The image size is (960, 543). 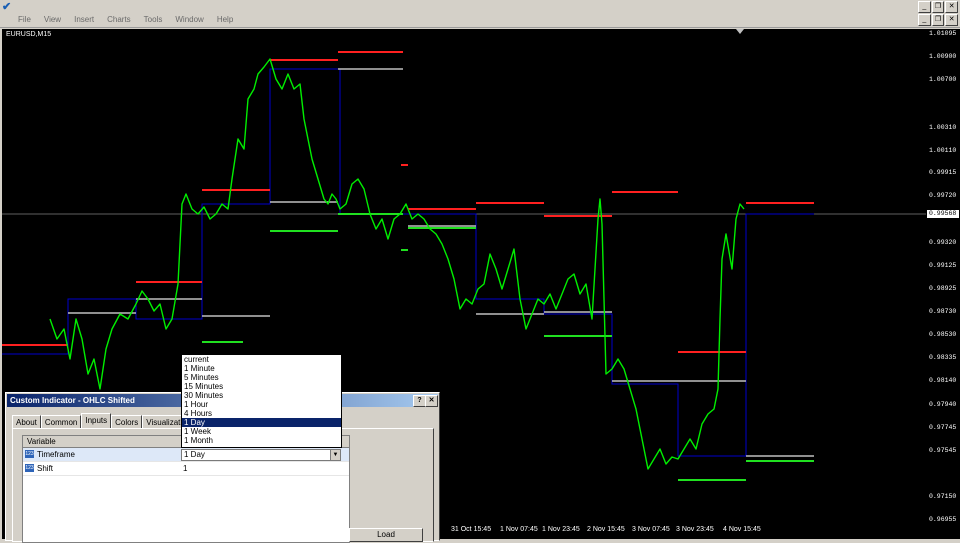 I want to click on dialog-tabs: About Common Inputs Colors Visualization, so click(x=104, y=421).